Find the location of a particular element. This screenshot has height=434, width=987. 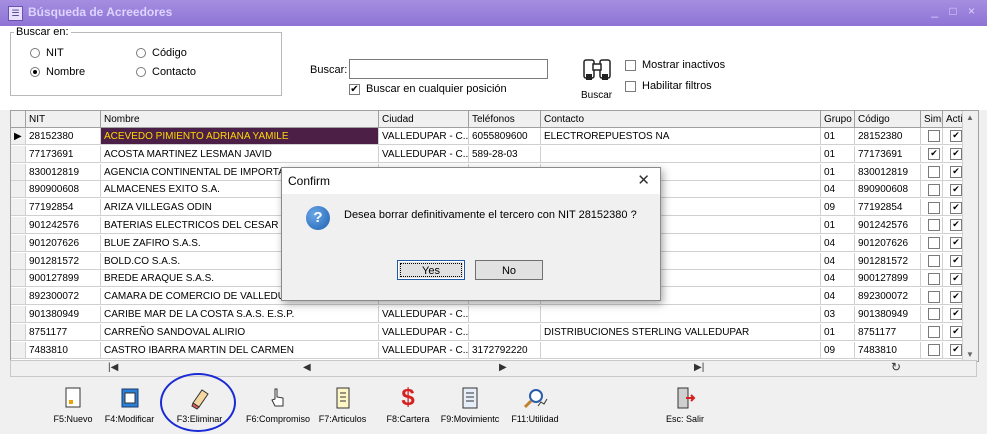

radio-codigo: Código is located at coordinates (161, 53).